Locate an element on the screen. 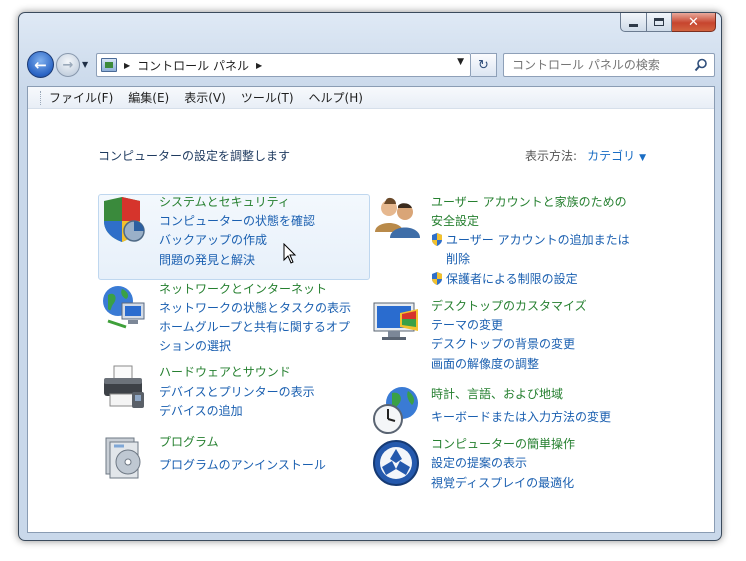 This screenshot has height=561, width=746. forward-button: → is located at coordinates (68, 65).